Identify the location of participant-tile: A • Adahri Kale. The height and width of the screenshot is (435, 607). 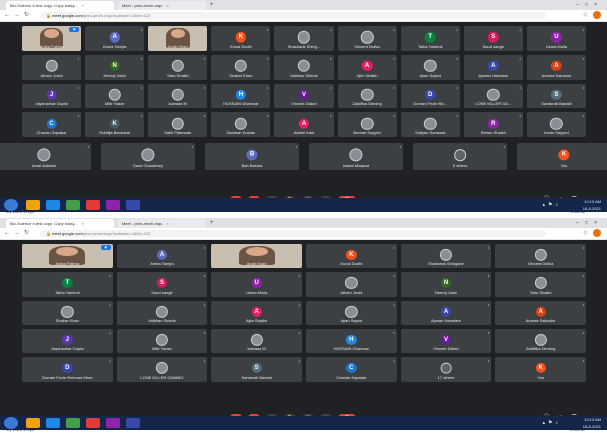
(304, 125).